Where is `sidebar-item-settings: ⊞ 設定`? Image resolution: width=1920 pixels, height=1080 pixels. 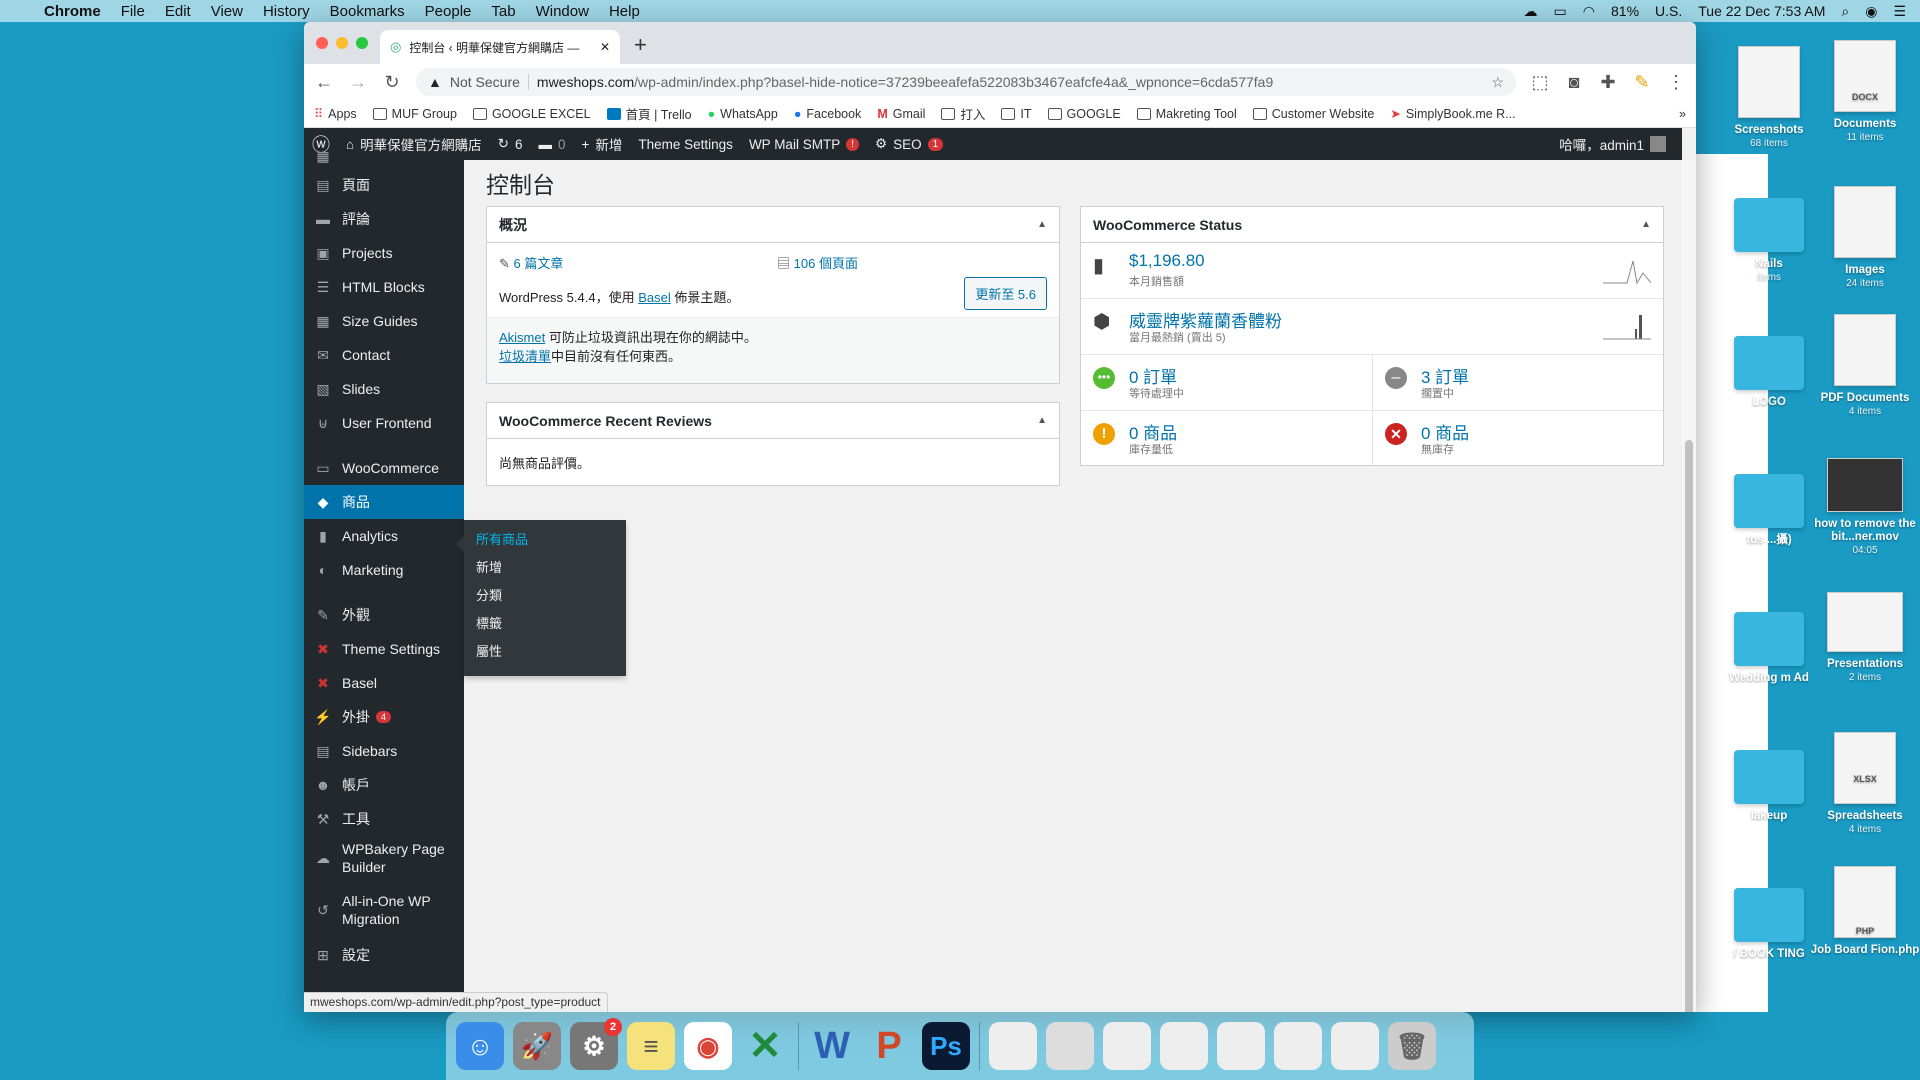 sidebar-item-settings: ⊞ 設定 is located at coordinates (384, 955).